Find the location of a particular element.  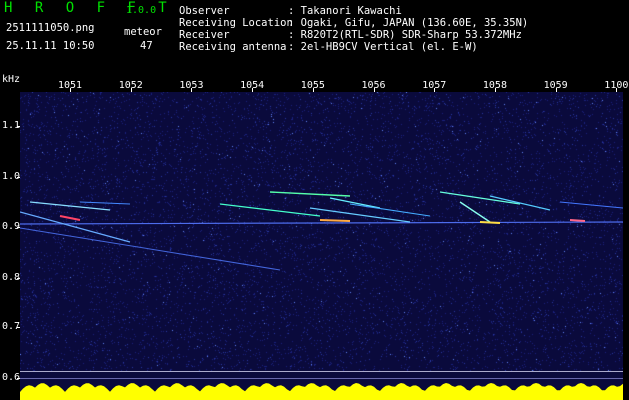

location-label: Receiving Location is located at coordinates (236, 23).